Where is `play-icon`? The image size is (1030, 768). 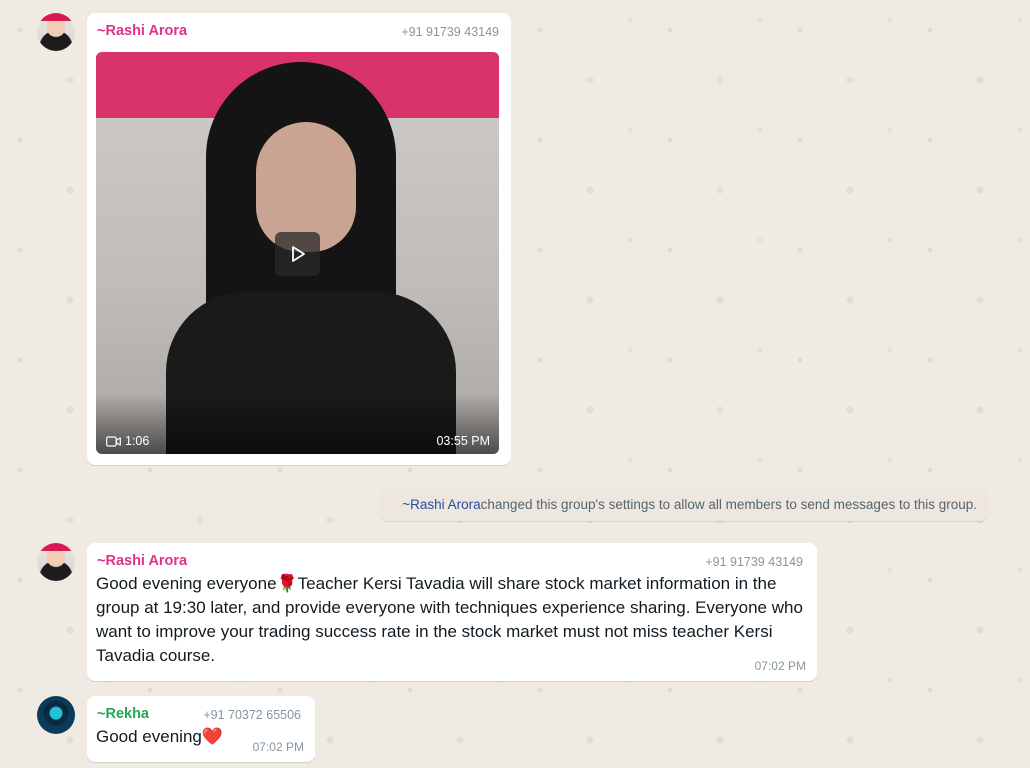
play-icon is located at coordinates (298, 254).